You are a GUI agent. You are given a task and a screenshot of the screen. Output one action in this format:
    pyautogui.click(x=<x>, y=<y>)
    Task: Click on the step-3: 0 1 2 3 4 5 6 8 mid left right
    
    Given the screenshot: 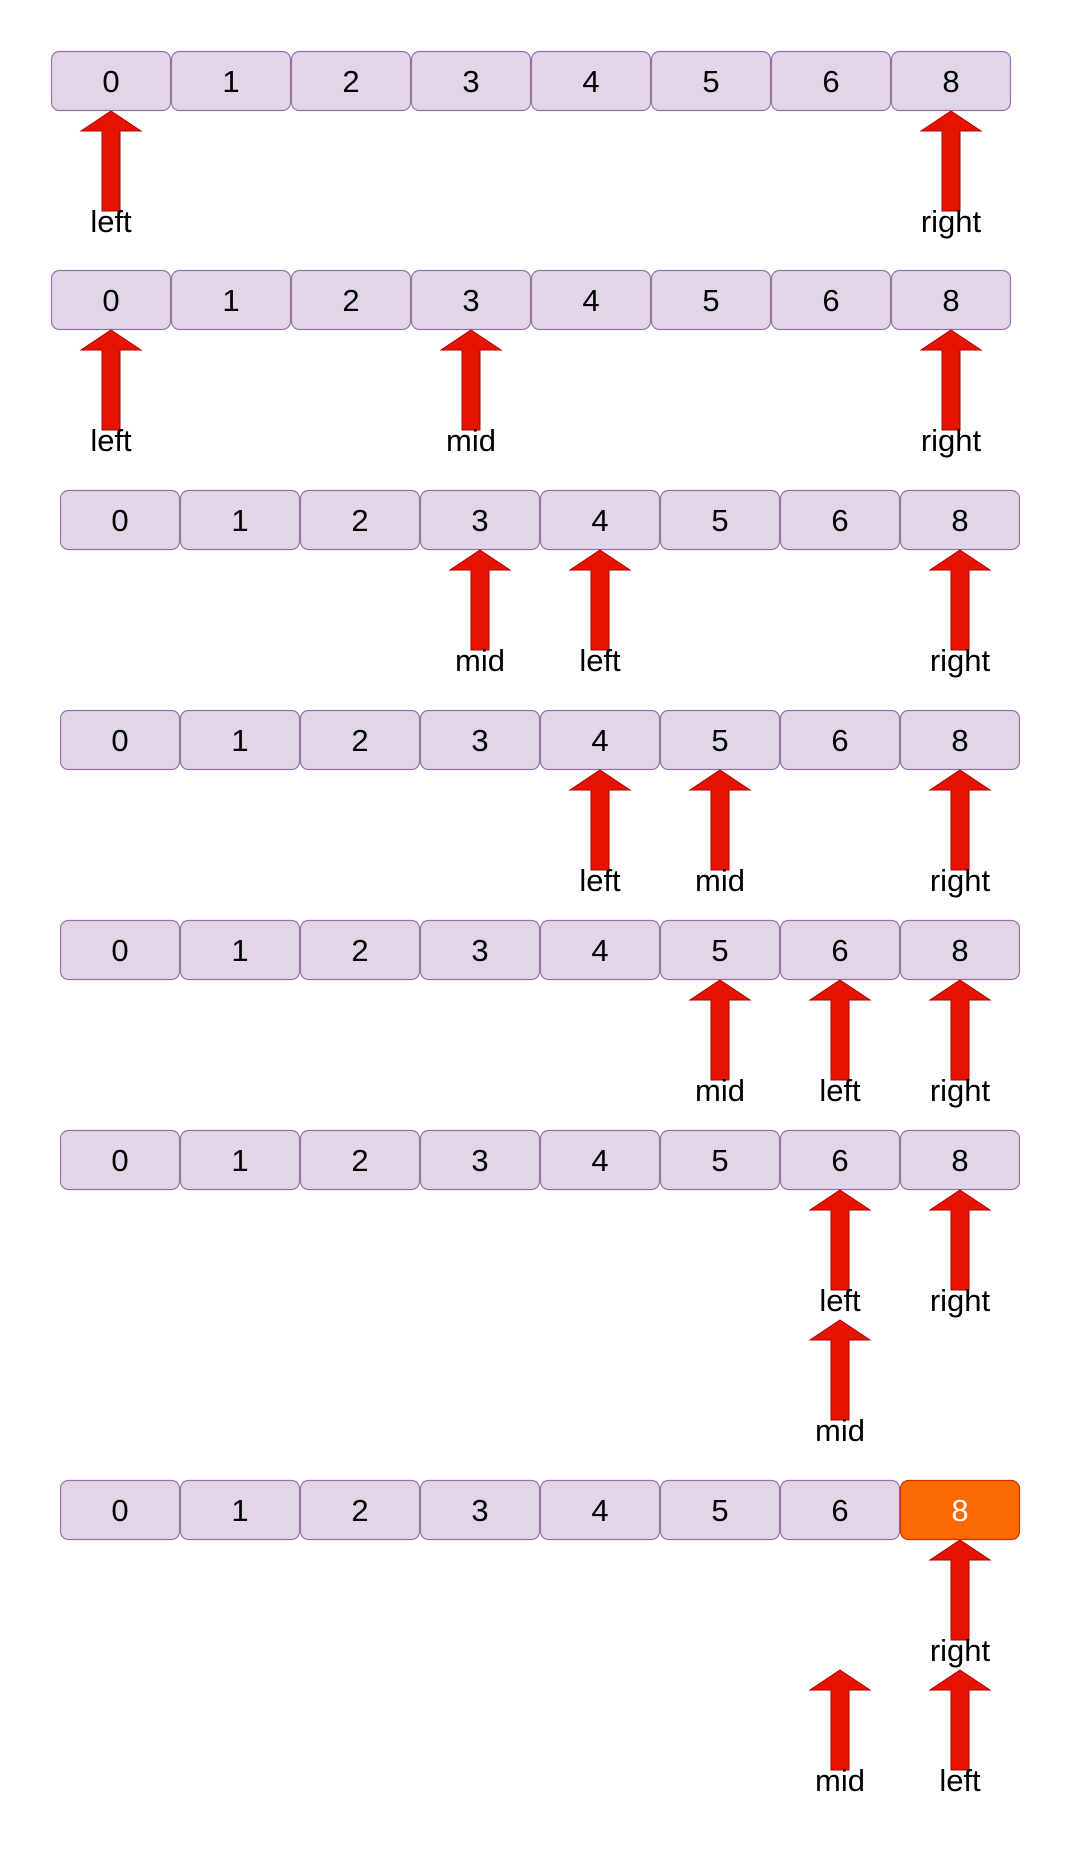 What is the action you would take?
    pyautogui.click(x=540, y=583)
    